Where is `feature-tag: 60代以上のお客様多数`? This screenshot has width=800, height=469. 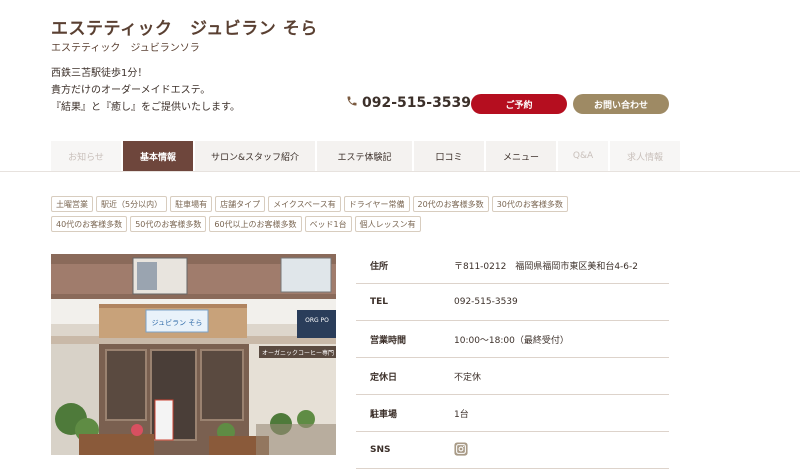
feature-tag: 60代以上のお客様多数 is located at coordinates (255, 224).